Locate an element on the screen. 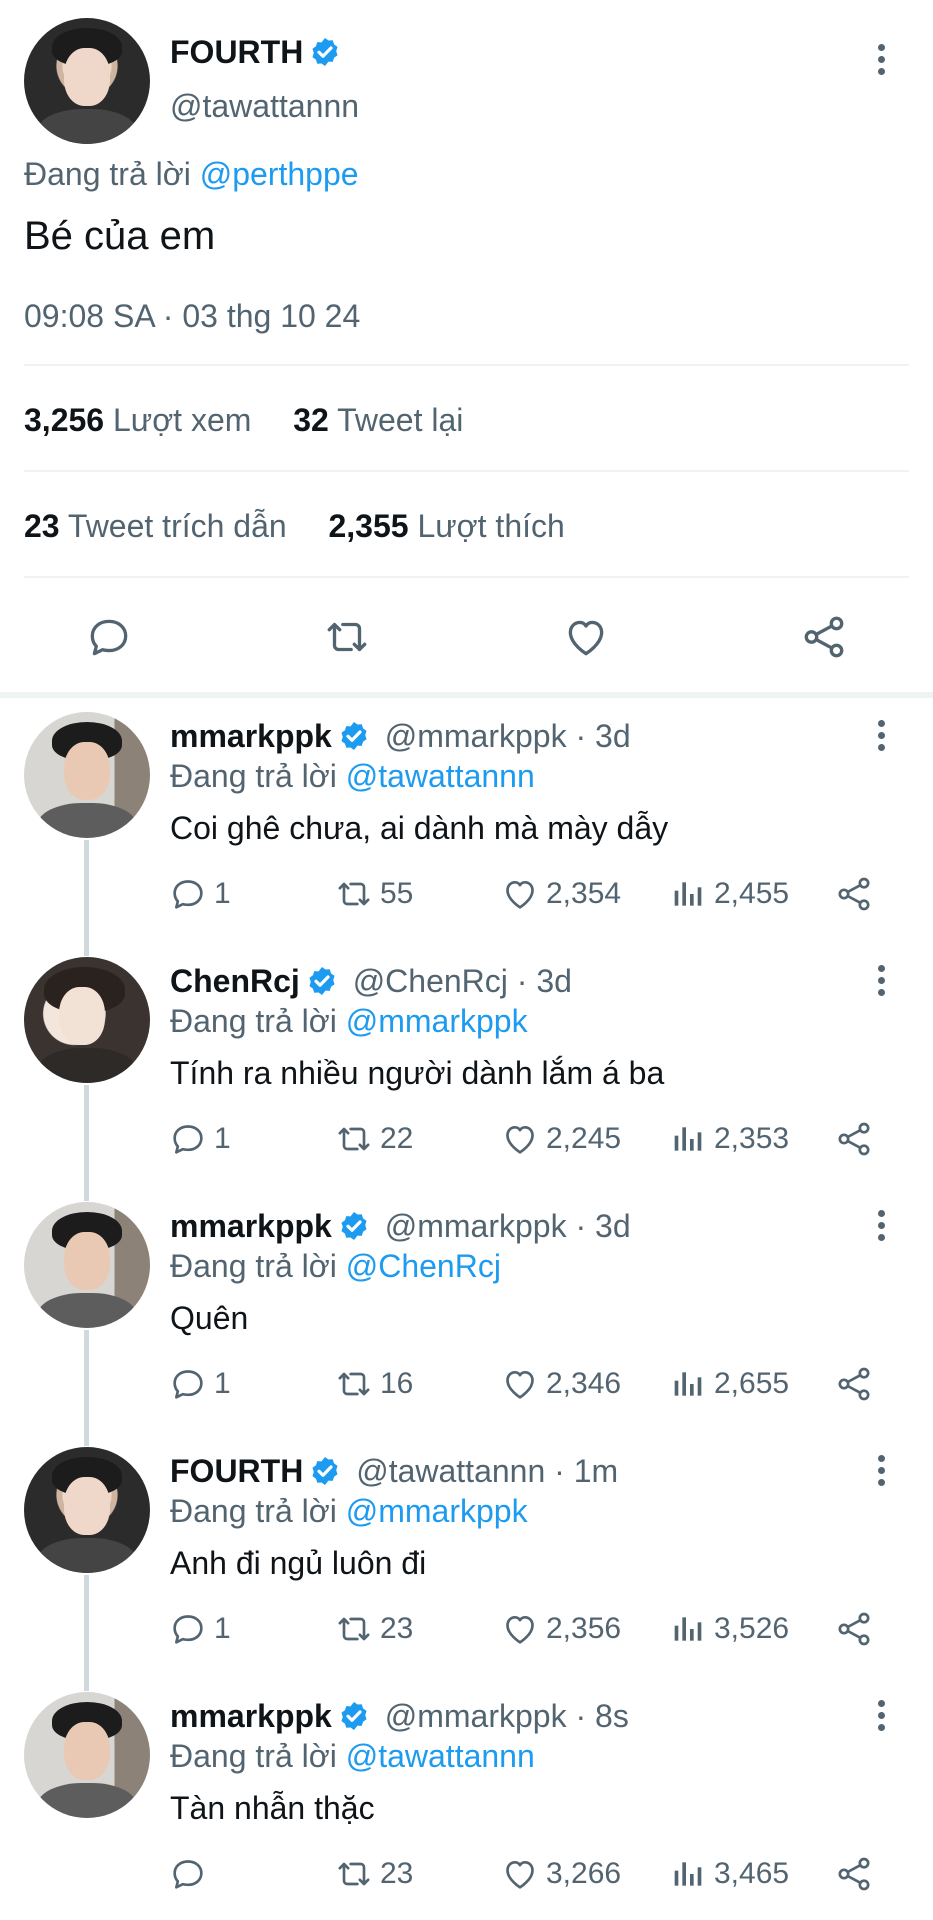  views-count: 2,353 is located at coordinates (752, 1138).